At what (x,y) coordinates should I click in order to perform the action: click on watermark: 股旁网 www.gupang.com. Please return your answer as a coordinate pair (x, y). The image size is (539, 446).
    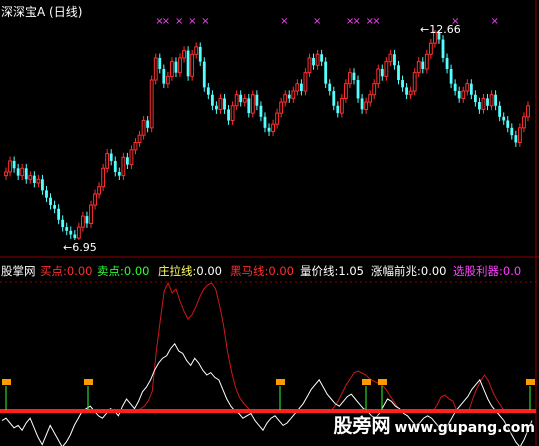
    Looking at the image, I should click on (434, 424).